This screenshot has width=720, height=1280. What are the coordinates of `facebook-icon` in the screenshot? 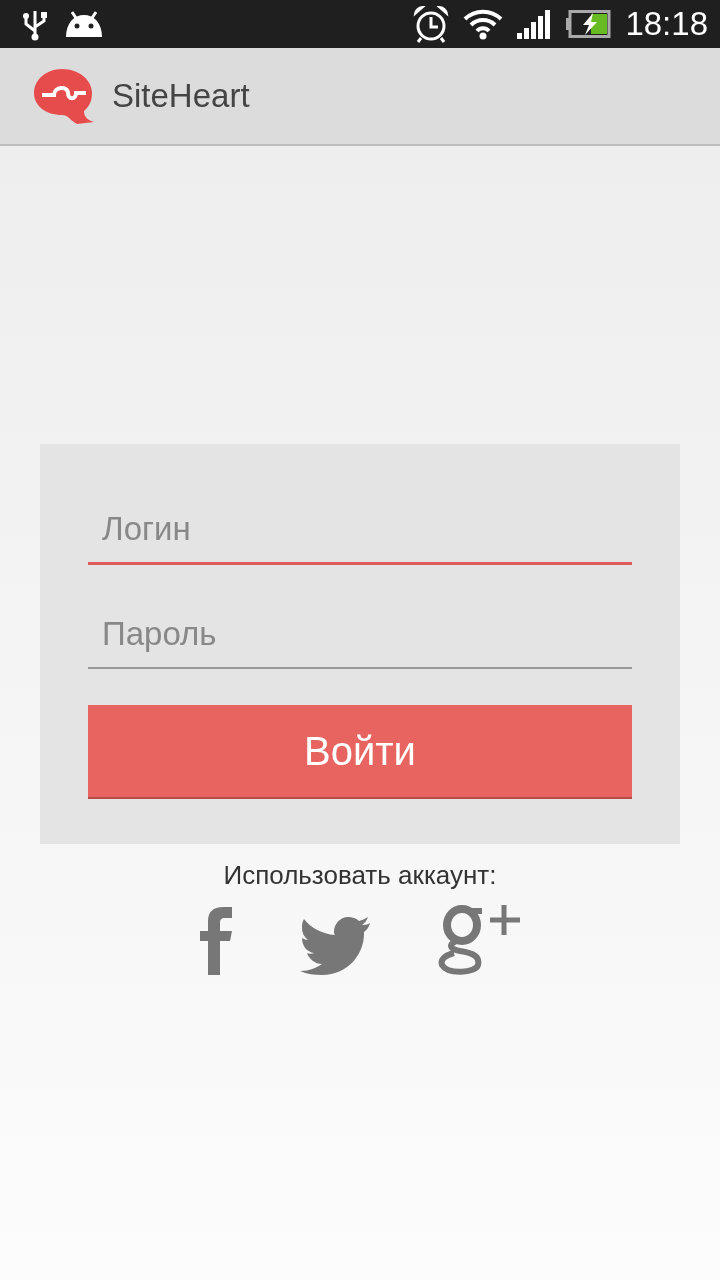 It's located at (216, 941).